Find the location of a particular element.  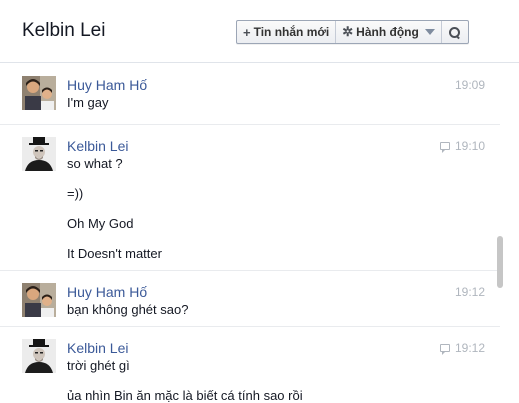

gear-icon: ✲ is located at coordinates (348, 31).